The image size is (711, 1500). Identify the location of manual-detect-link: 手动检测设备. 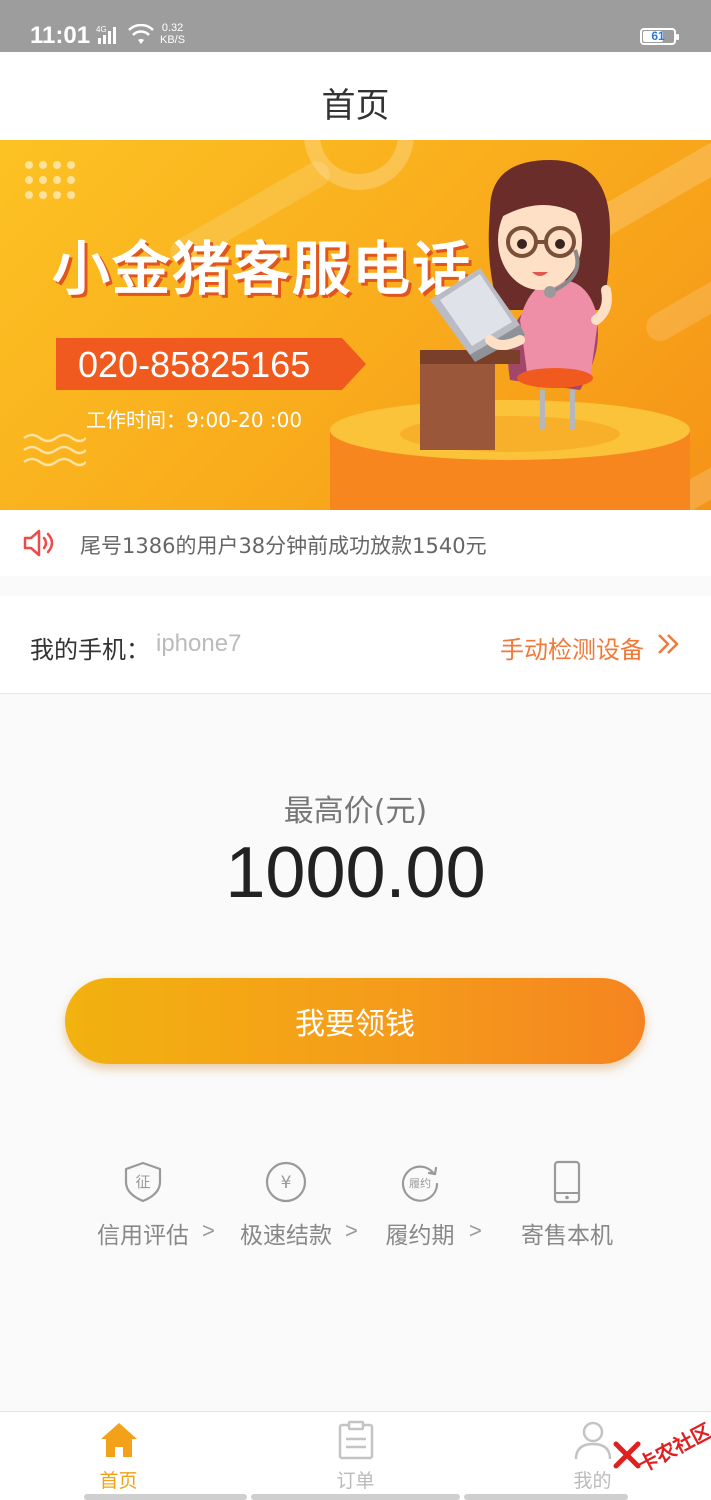
(572, 647).